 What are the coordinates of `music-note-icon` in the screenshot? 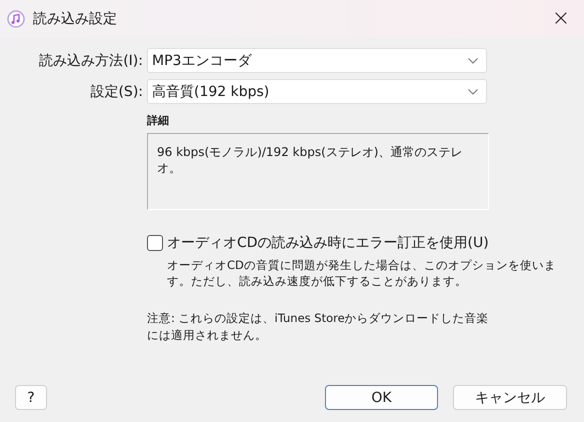 It's located at (16, 19).